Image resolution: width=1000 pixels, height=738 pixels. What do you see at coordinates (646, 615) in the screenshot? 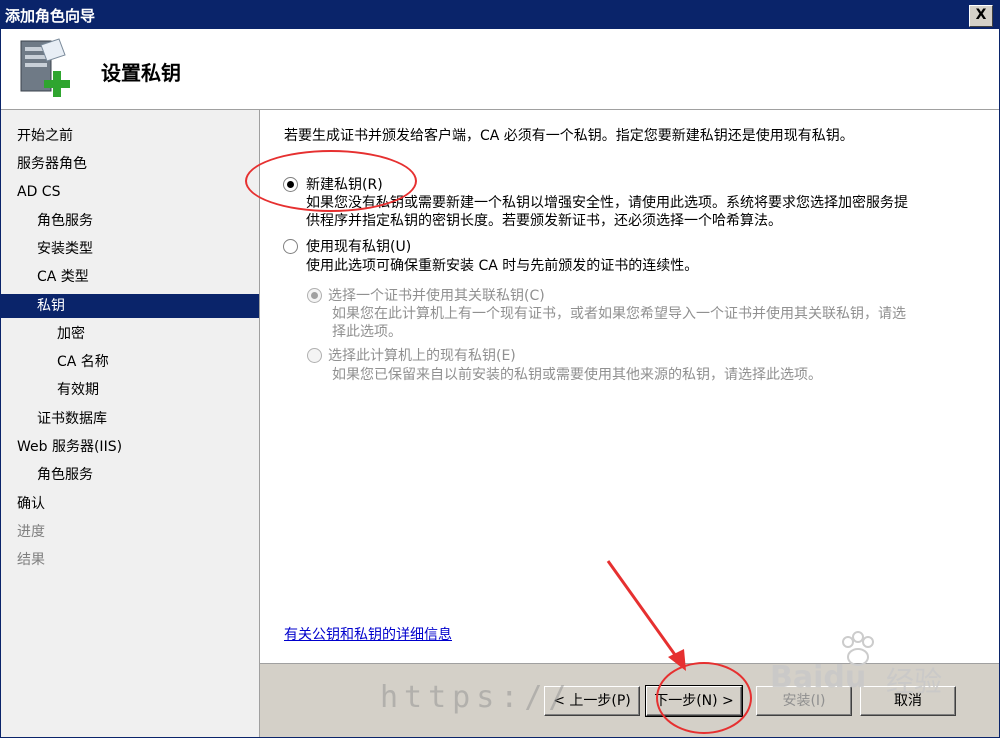
I see `annotation-arrow-icon` at bounding box center [646, 615].